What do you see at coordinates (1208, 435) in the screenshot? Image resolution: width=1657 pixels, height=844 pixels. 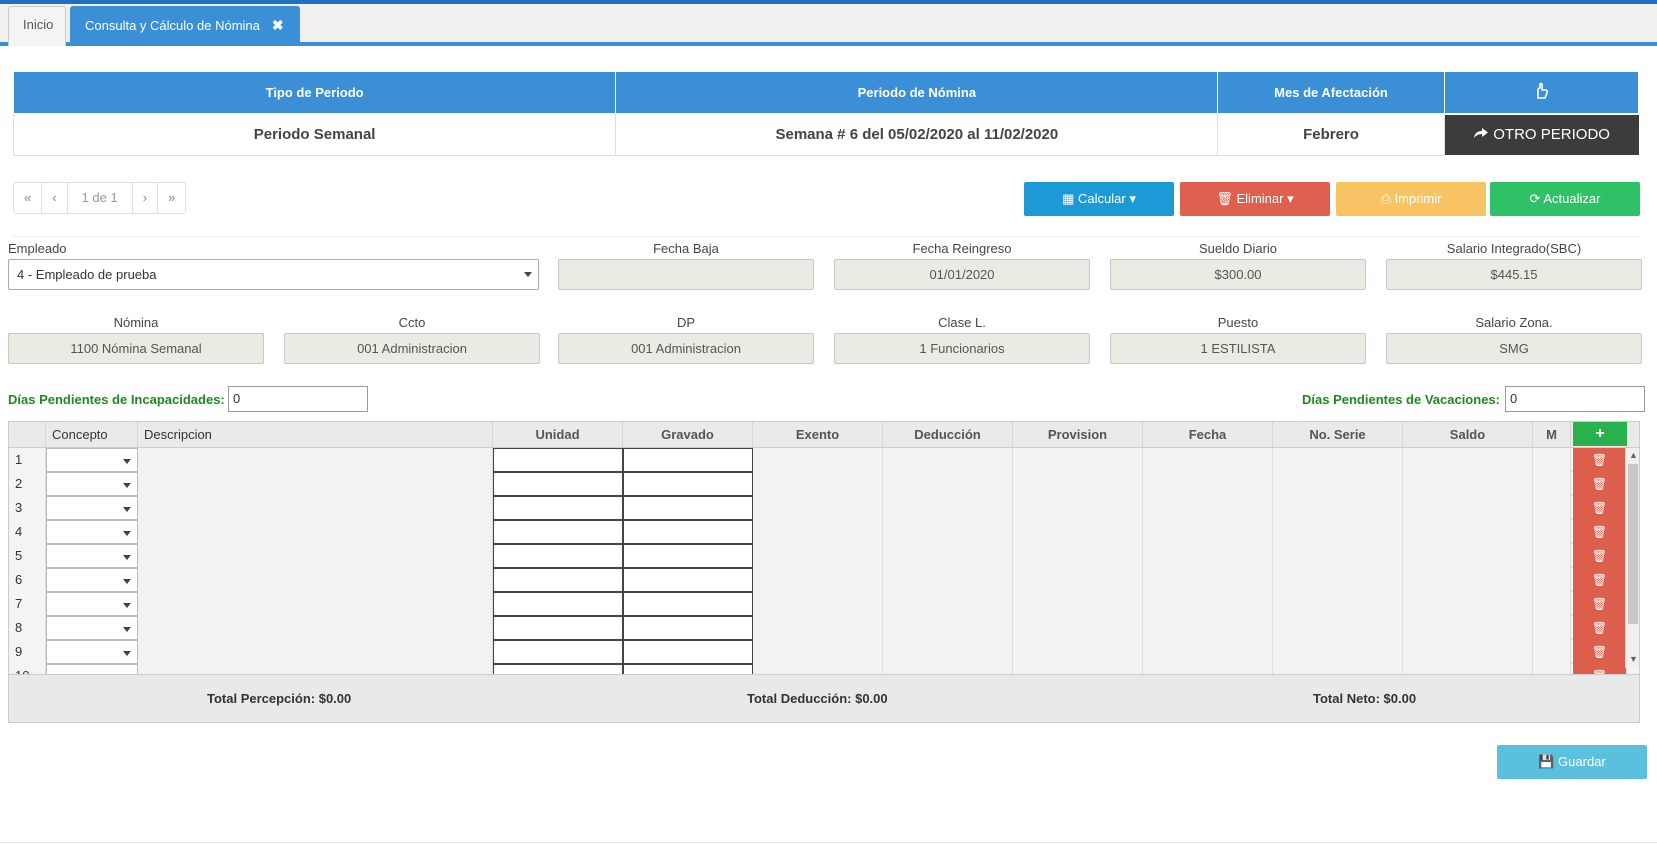 I see `col-fecha: Fecha` at bounding box center [1208, 435].